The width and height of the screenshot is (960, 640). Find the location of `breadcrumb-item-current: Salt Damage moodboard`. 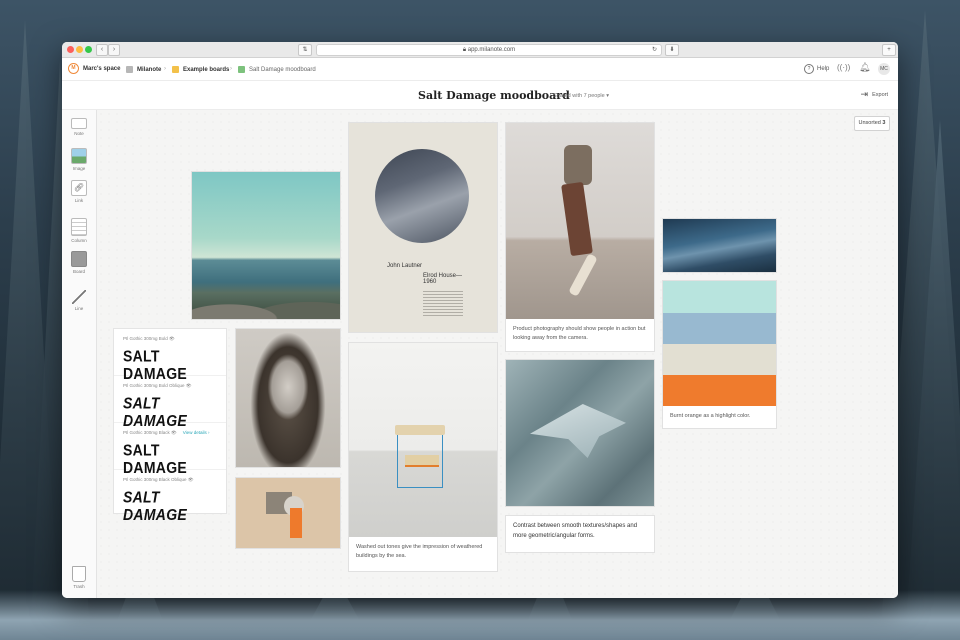

breadcrumb-item-current: Salt Damage moodboard is located at coordinates (277, 69).